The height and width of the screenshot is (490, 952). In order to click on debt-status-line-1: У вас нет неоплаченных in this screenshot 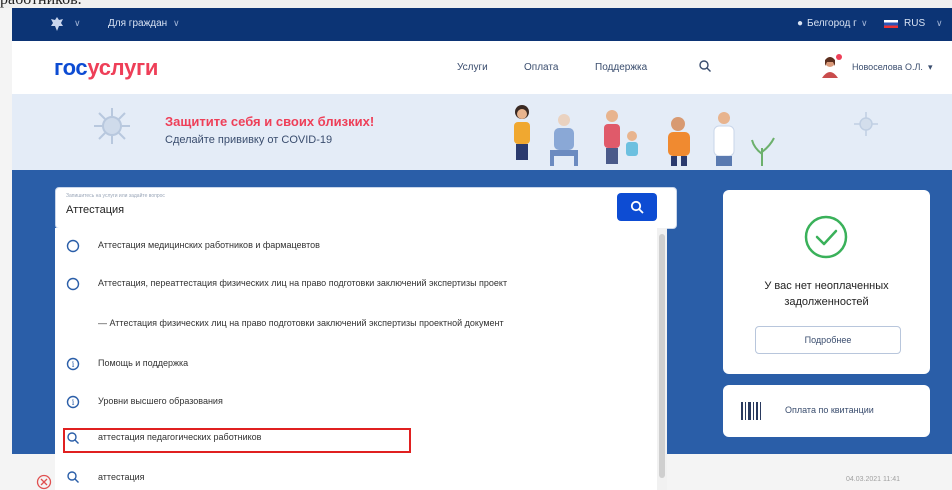, I will do `click(826, 286)`.